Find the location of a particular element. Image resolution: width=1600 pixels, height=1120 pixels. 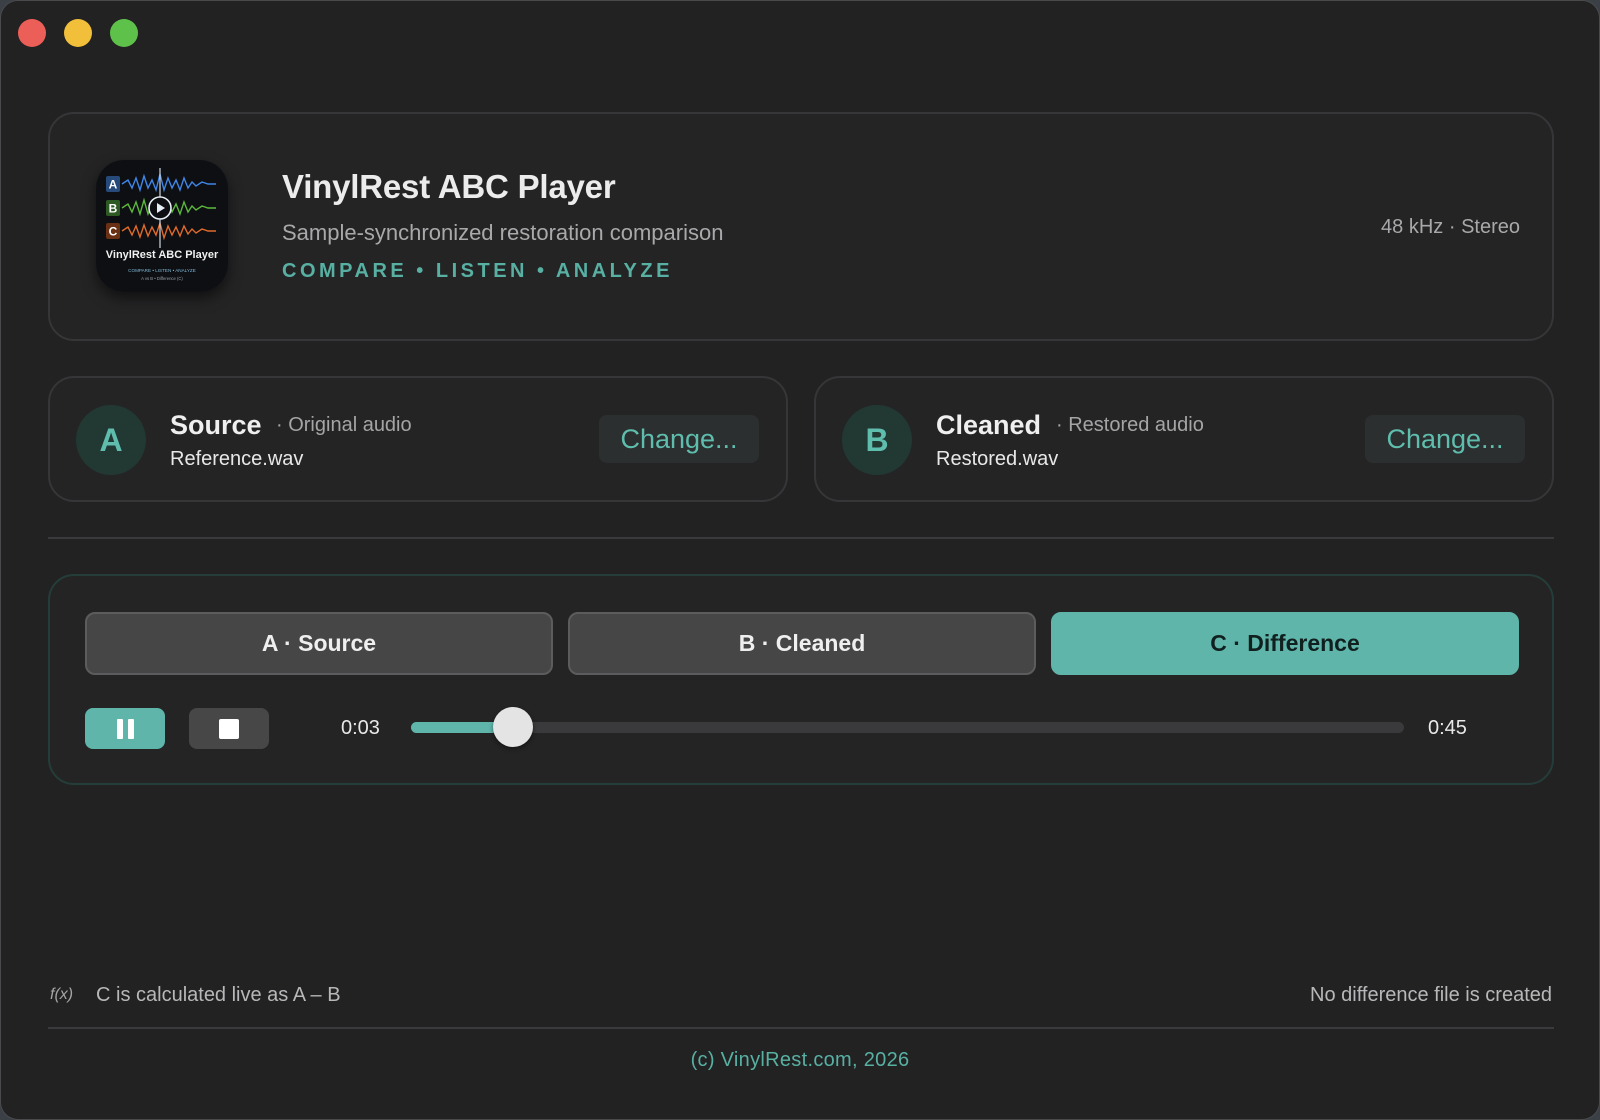

pause-icon is located at coordinates (125, 728).